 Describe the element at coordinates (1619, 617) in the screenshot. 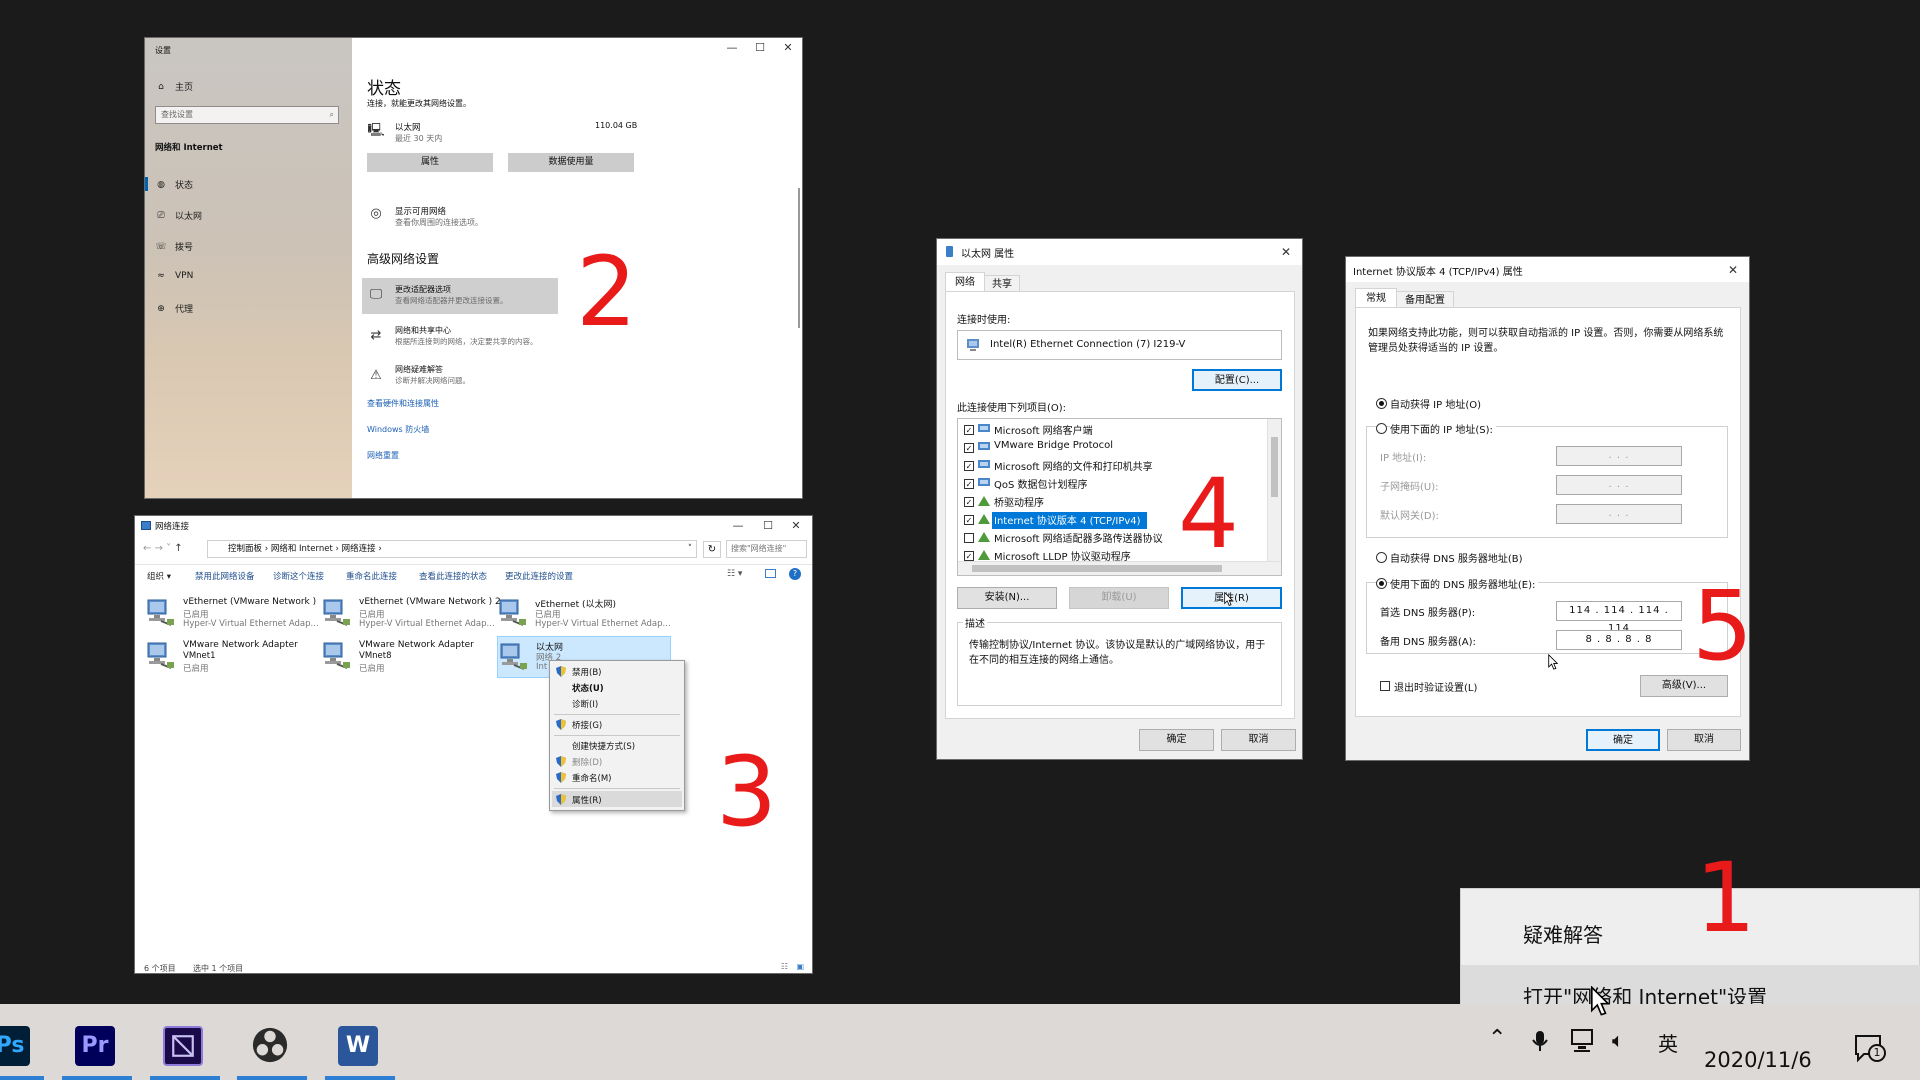

I see `preferred-dns-field: 114 . 114 . 114 . 114` at that location.